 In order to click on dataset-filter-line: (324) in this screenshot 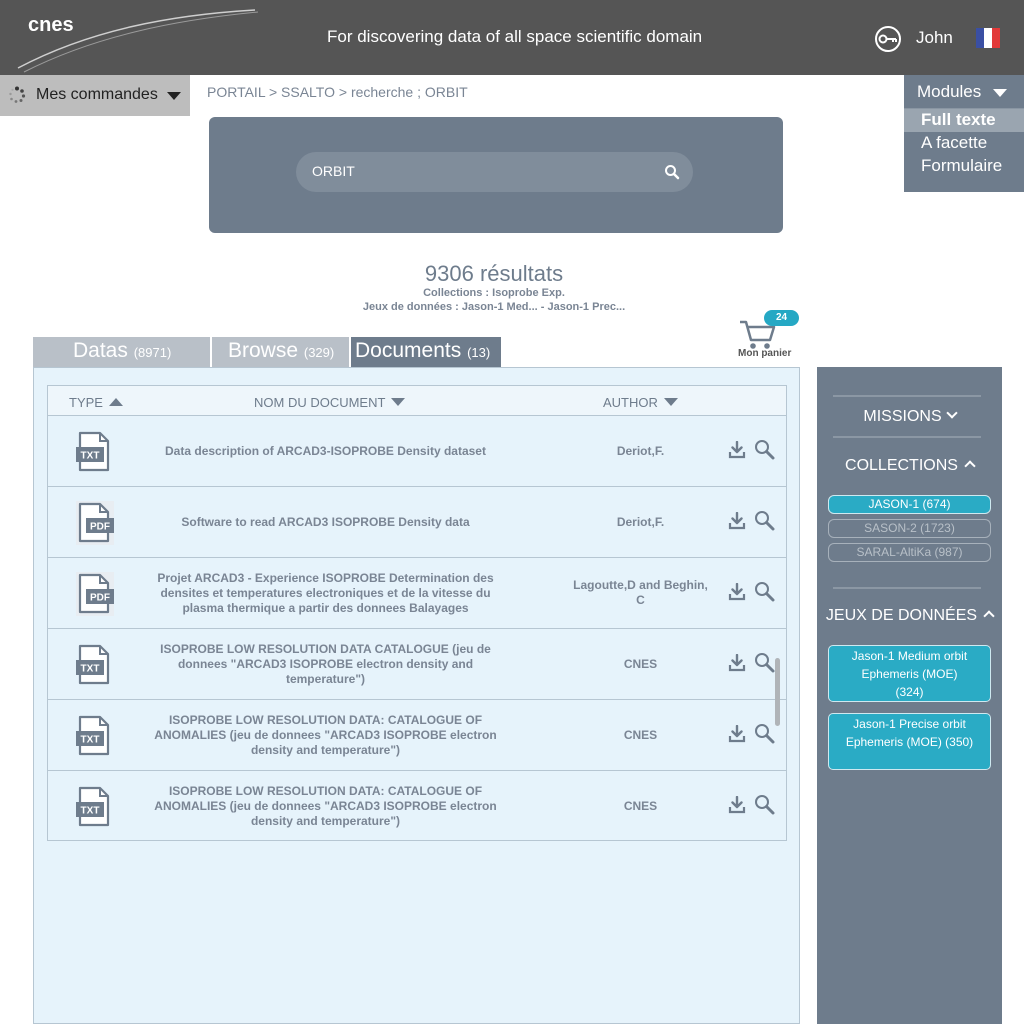, I will do `click(909, 692)`.